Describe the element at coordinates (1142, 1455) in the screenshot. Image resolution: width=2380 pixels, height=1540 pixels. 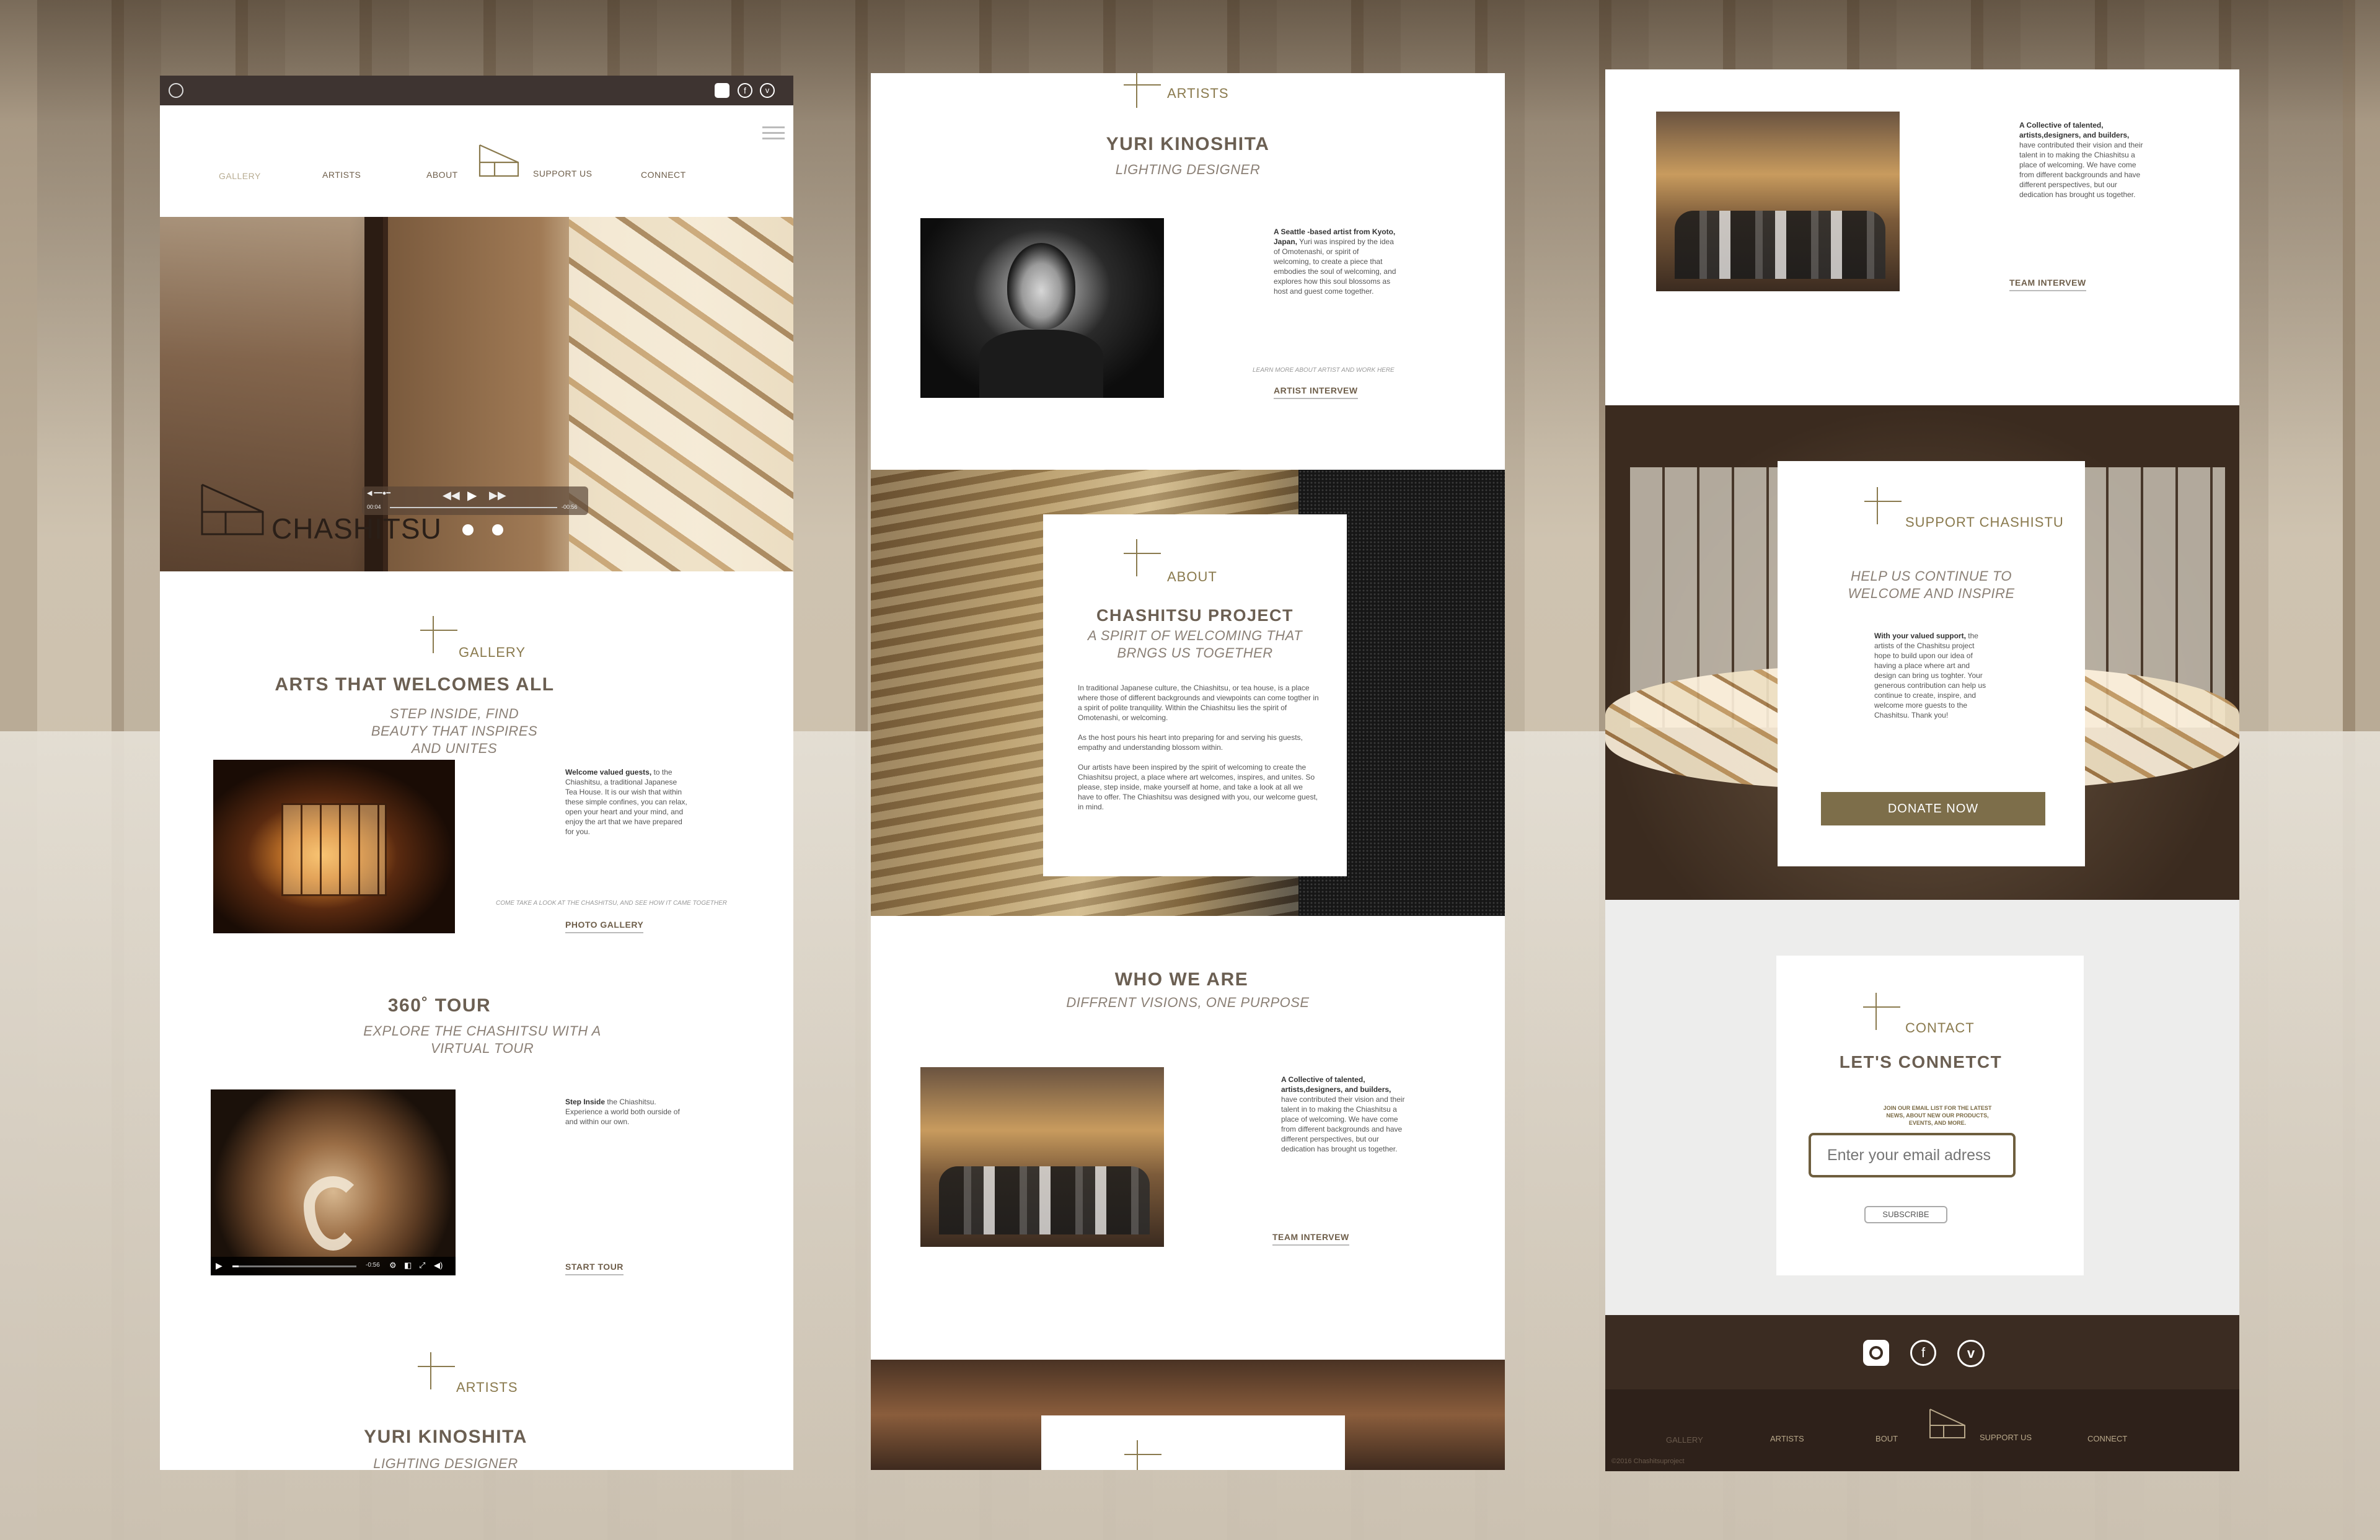
I see `next-mark-icon` at that location.